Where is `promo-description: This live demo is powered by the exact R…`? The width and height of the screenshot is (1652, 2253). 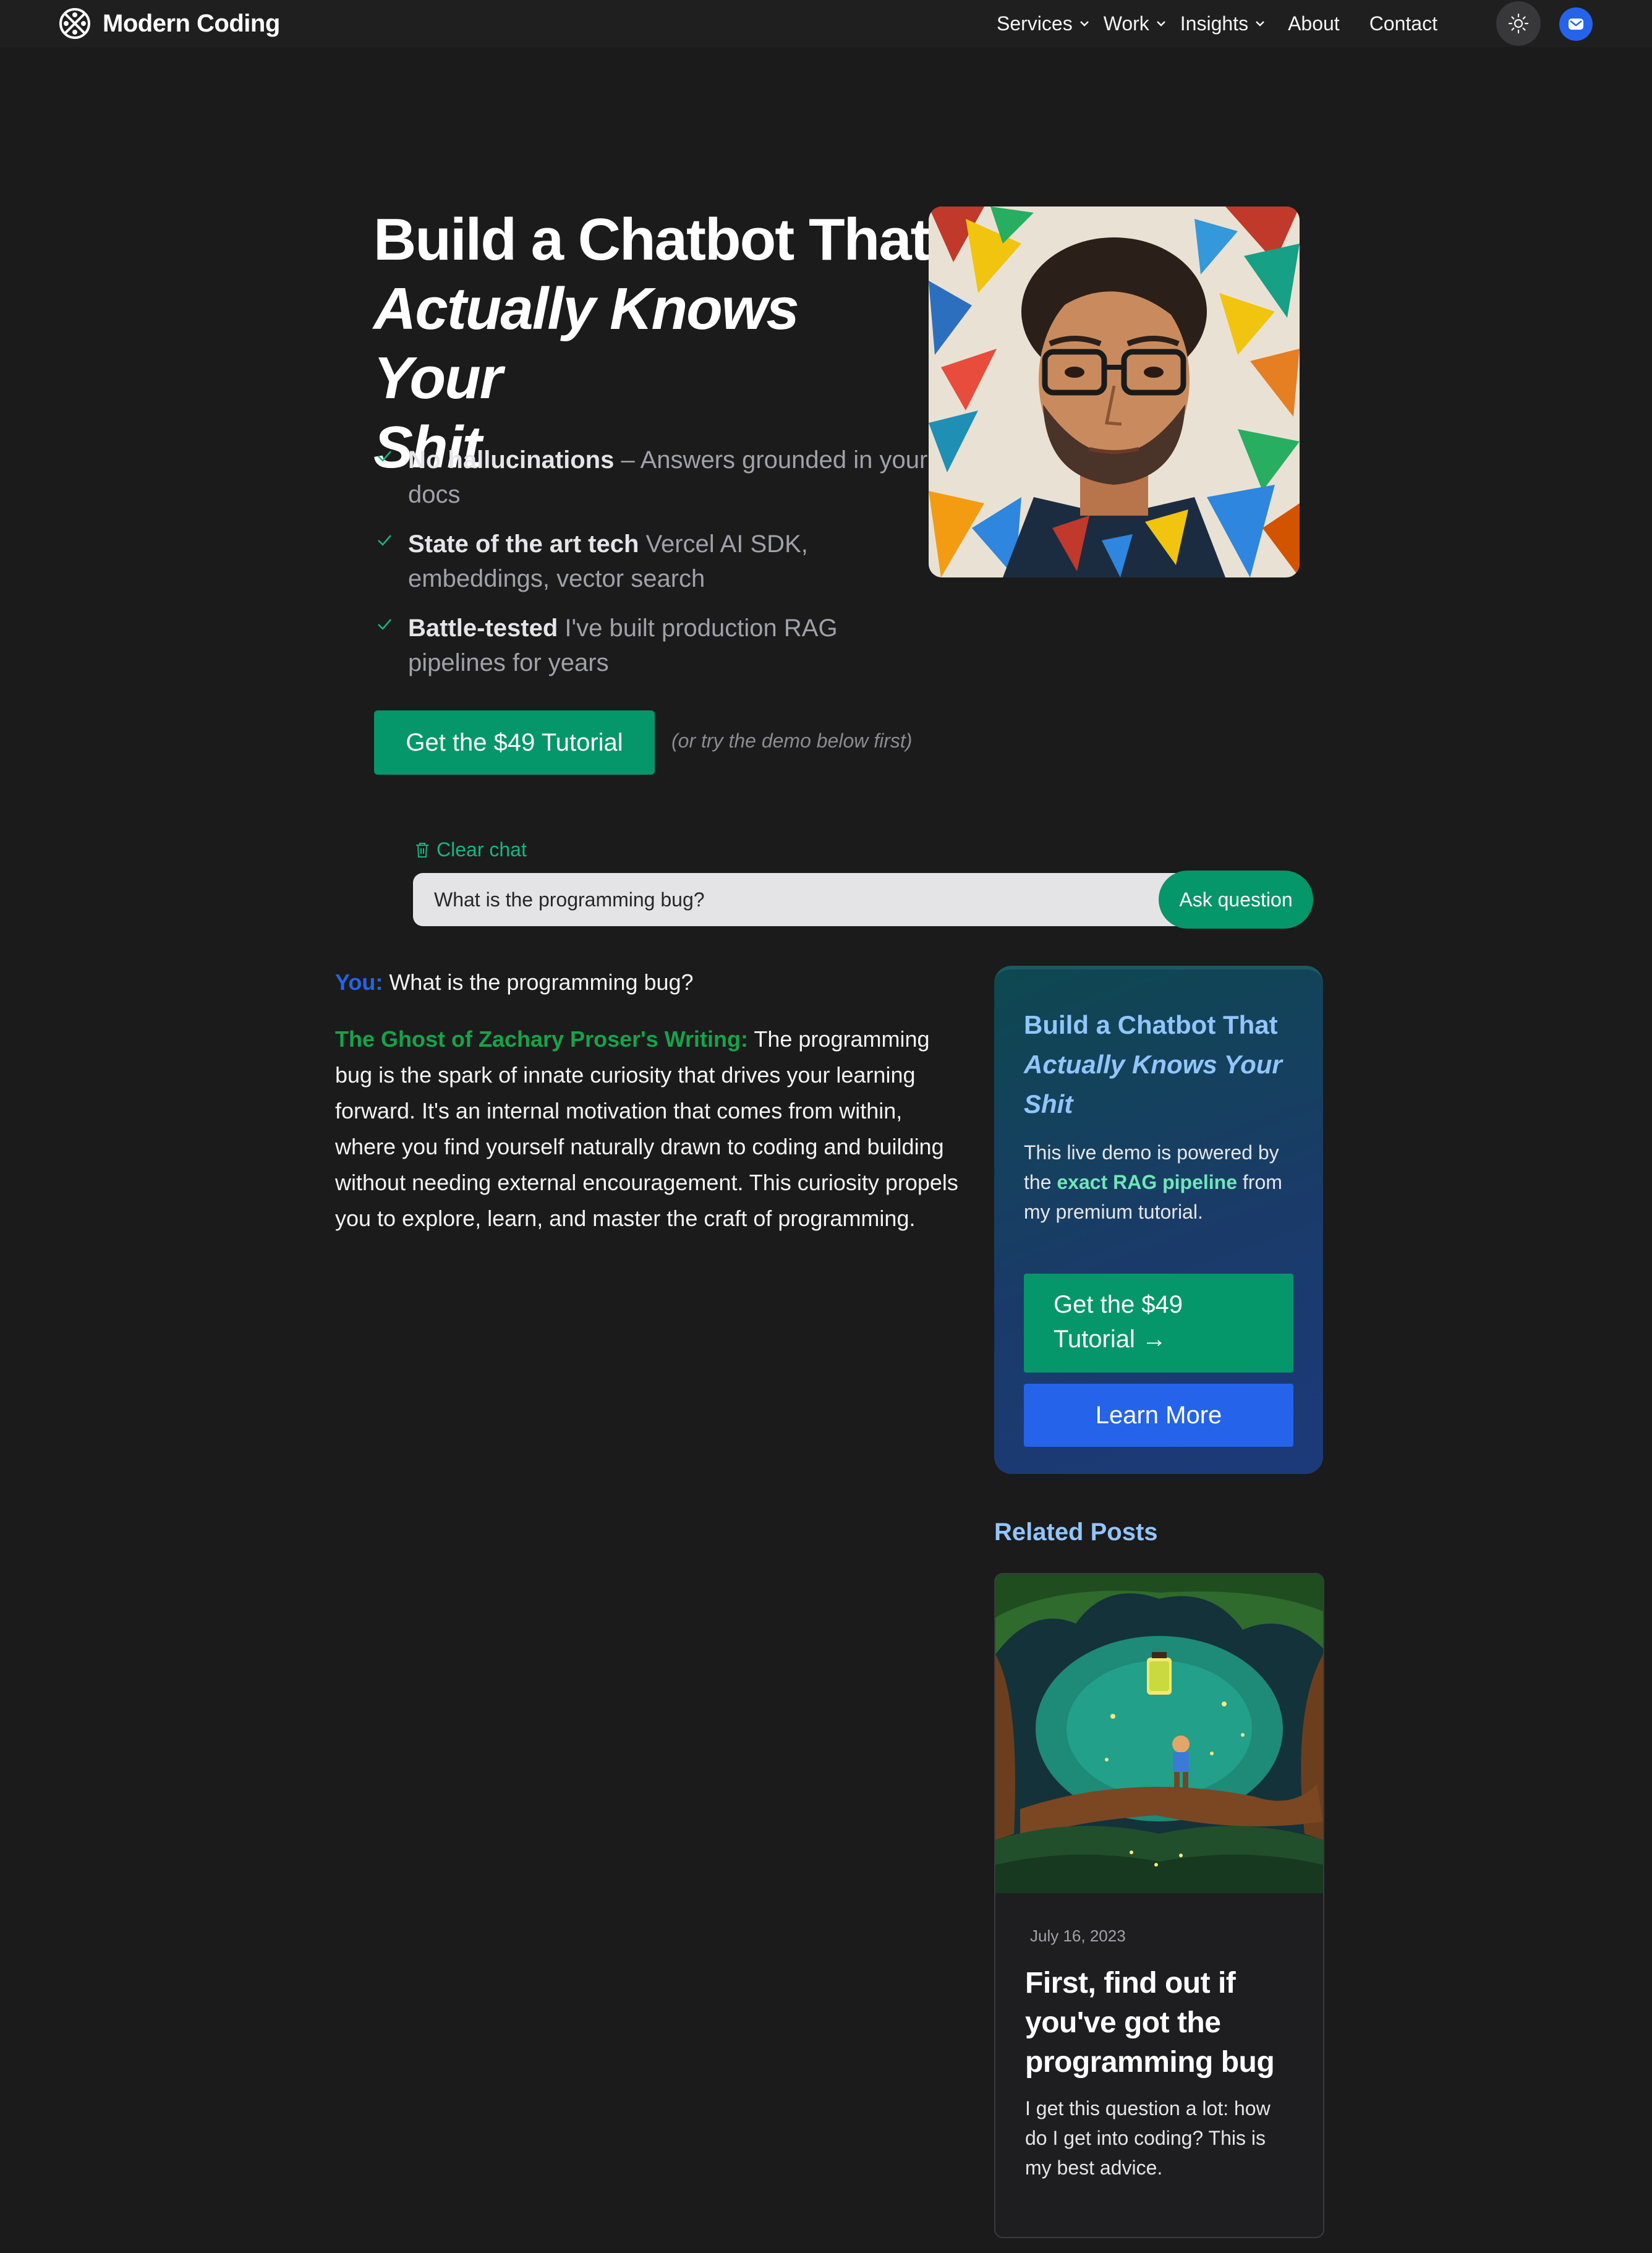
promo-description: This live demo is powered by the exact R… is located at coordinates (1158, 1182).